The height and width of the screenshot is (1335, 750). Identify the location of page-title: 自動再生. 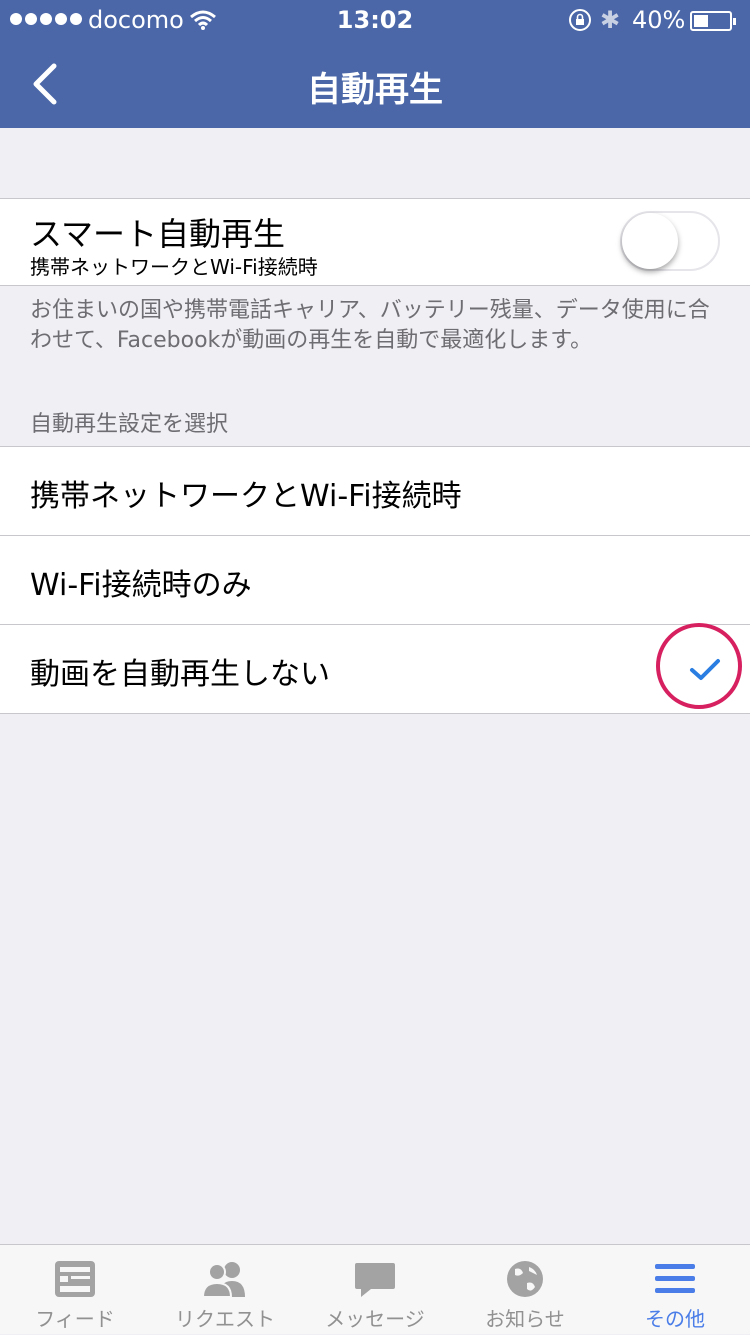
(375, 90).